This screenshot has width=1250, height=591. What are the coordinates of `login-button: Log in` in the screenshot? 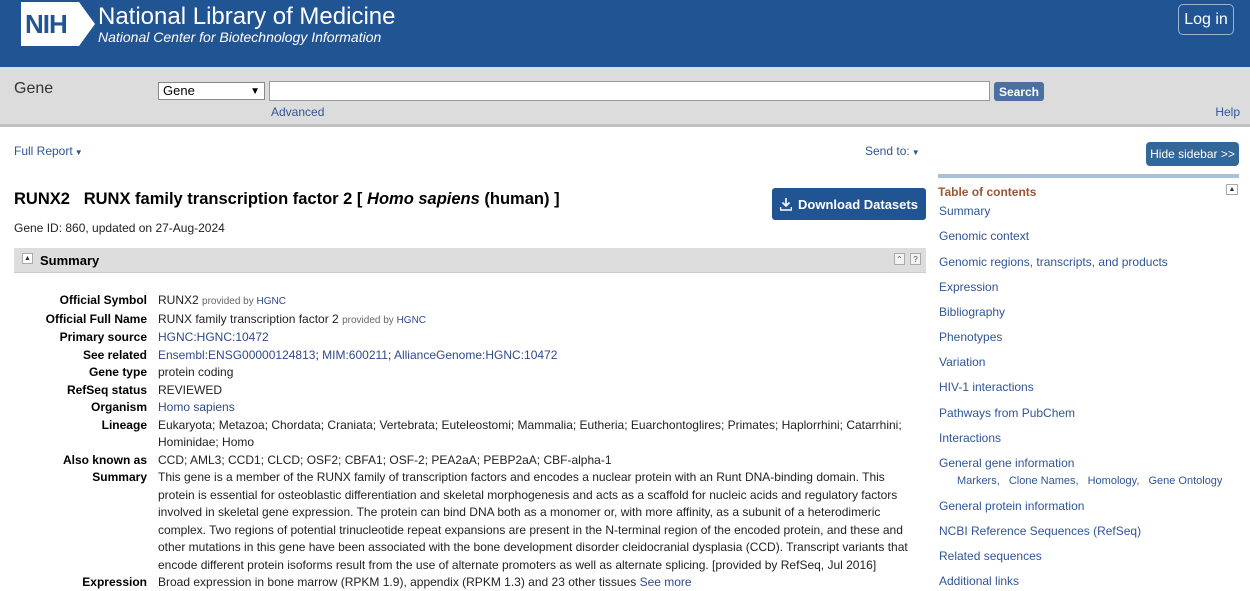 It's located at (1206, 19).